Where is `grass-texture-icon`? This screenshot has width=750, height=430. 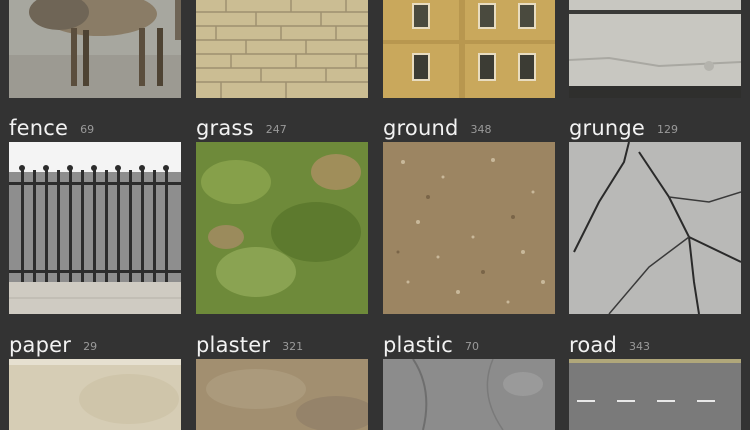 grass-texture-icon is located at coordinates (282, 228).